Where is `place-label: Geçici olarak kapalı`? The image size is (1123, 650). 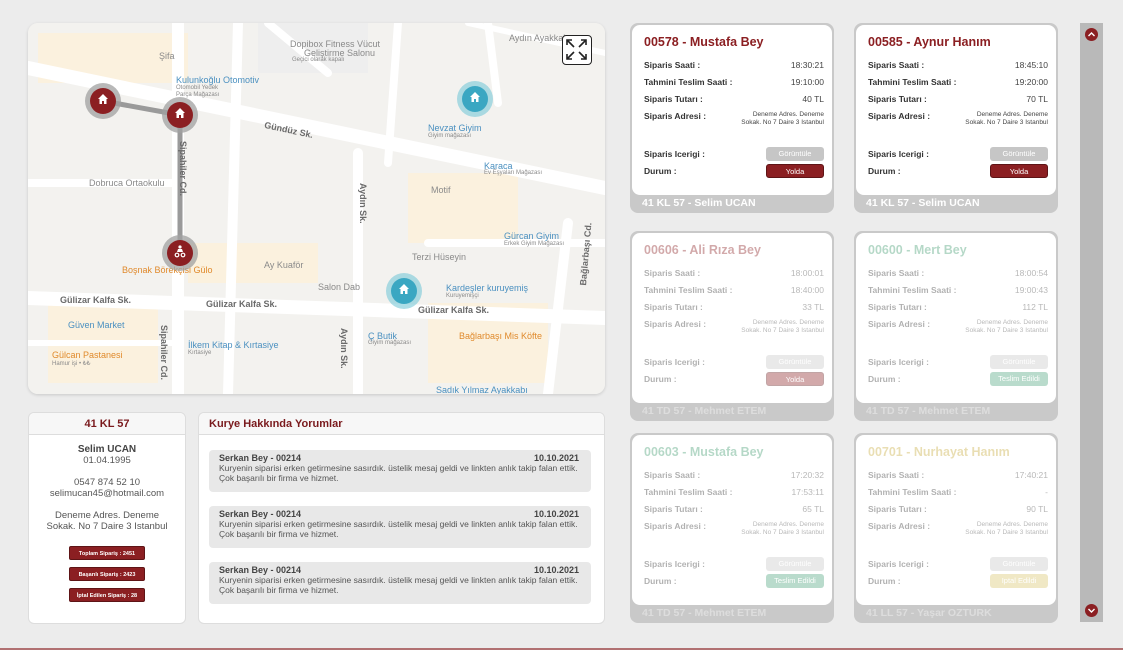 place-label: Geçici olarak kapalı is located at coordinates (318, 60).